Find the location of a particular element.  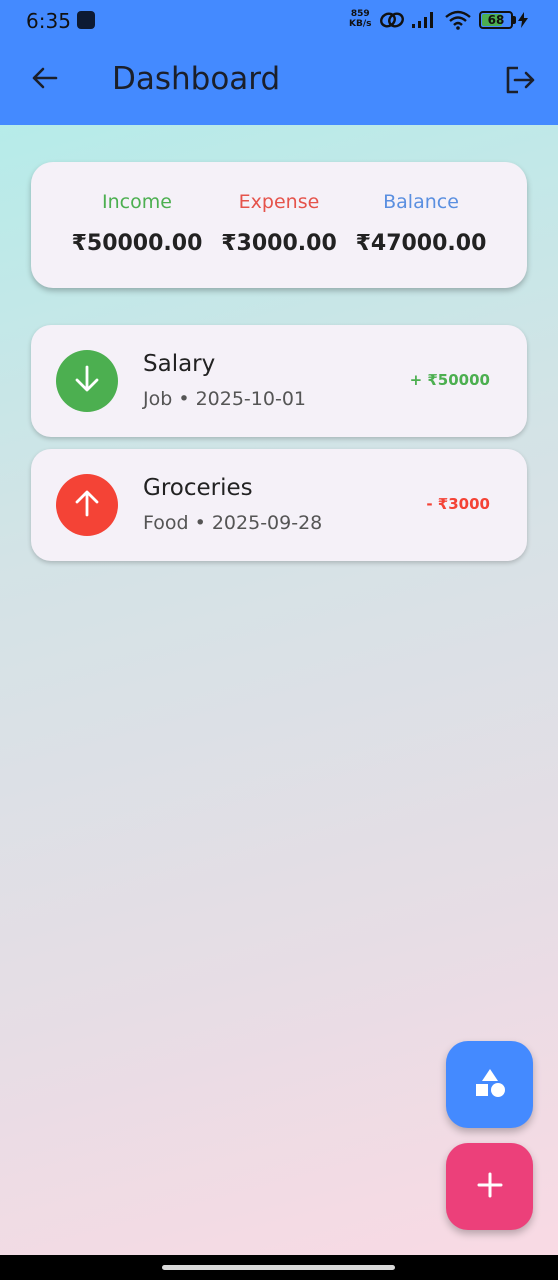

battery-level: 68 is located at coordinates (496, 20).